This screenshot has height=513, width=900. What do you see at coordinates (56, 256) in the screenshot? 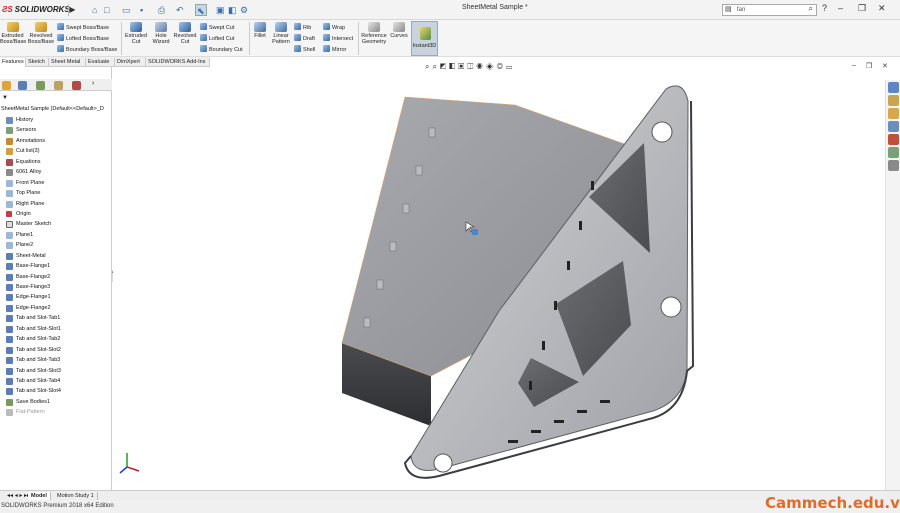
I see `tree-item-sheet-metal: Sheet-Metal` at bounding box center [56, 256].